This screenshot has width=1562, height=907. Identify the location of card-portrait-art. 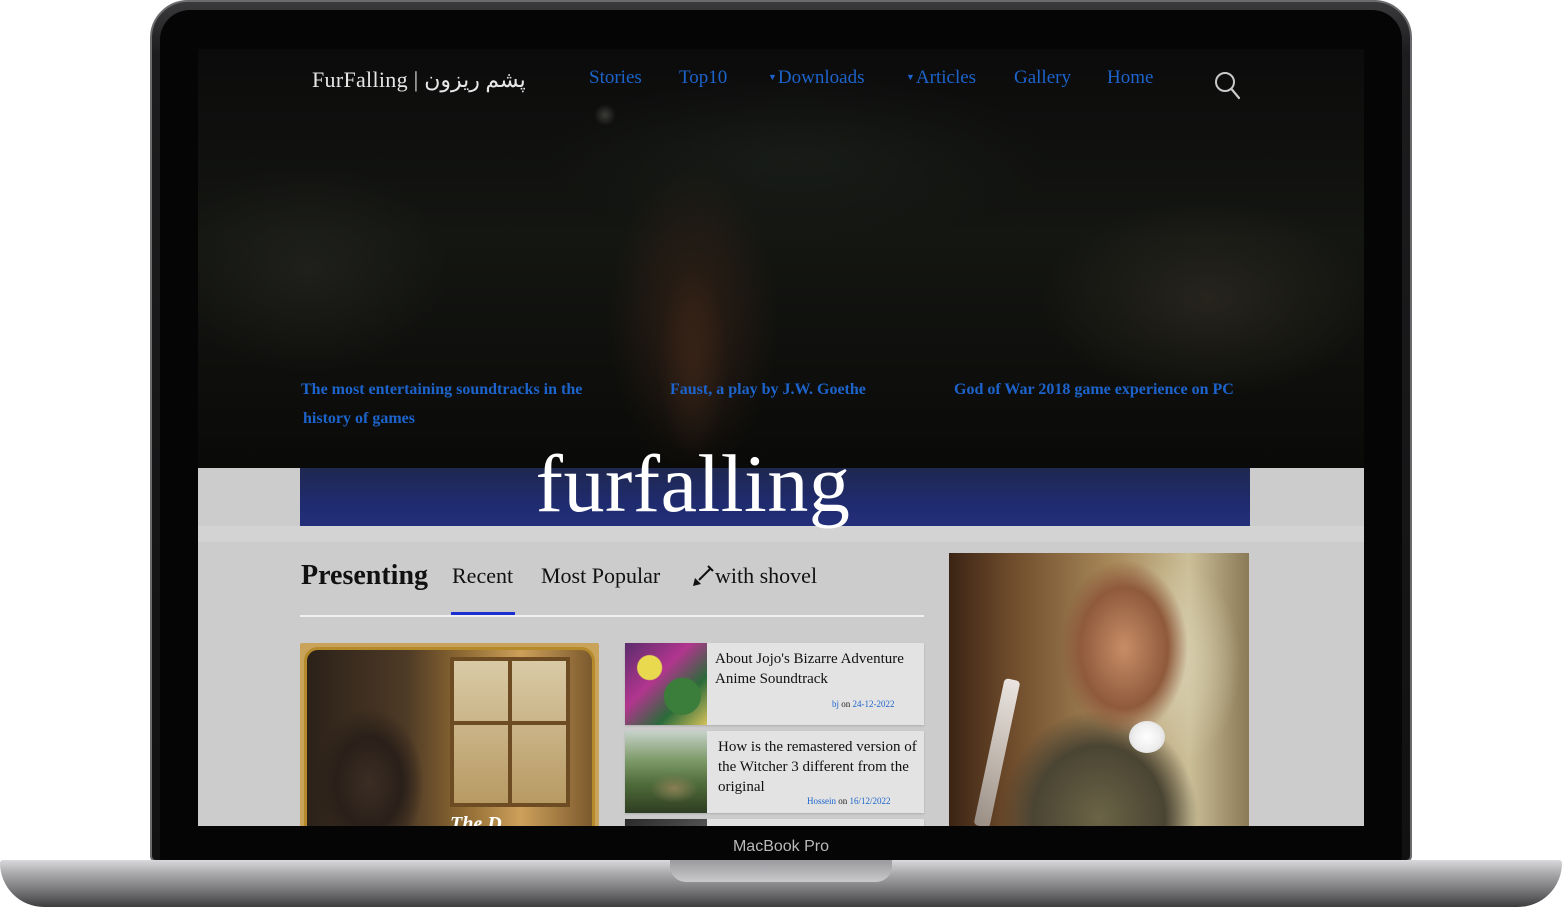
(369, 759).